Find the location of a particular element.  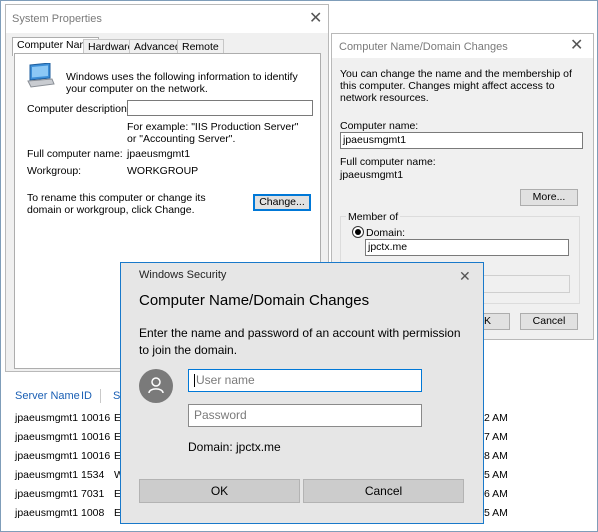

password-input: Password is located at coordinates (305, 415).